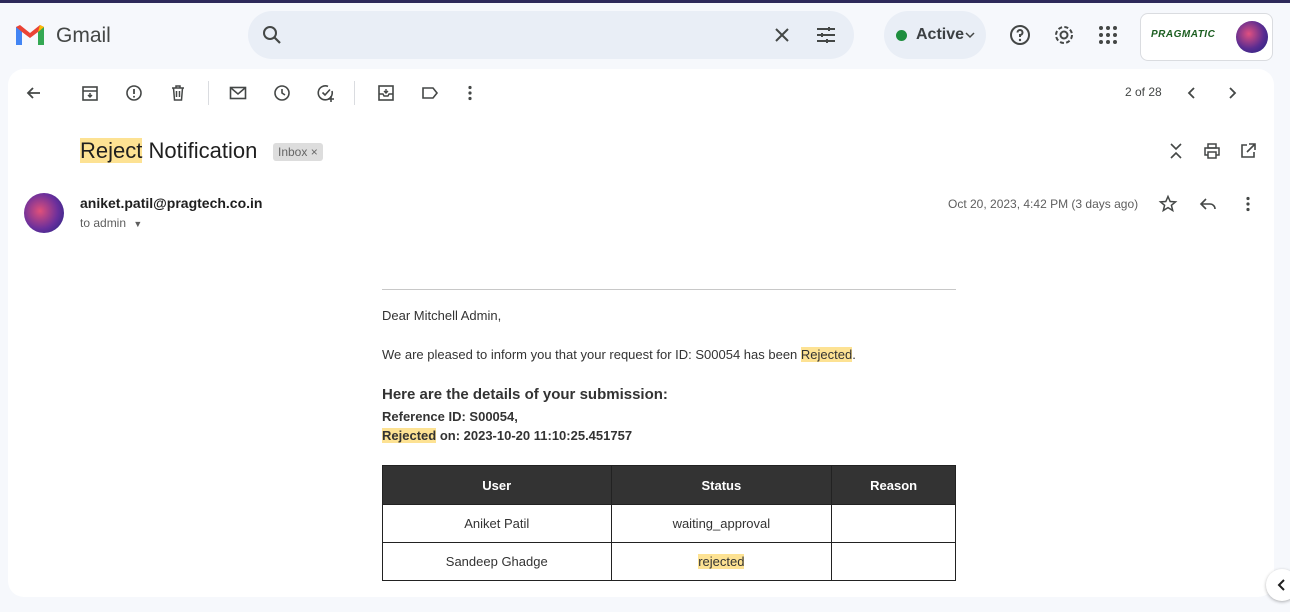 This screenshot has height=612, width=1290. What do you see at coordinates (1248, 151) in the screenshot?
I see `open-new-window-icon` at bounding box center [1248, 151].